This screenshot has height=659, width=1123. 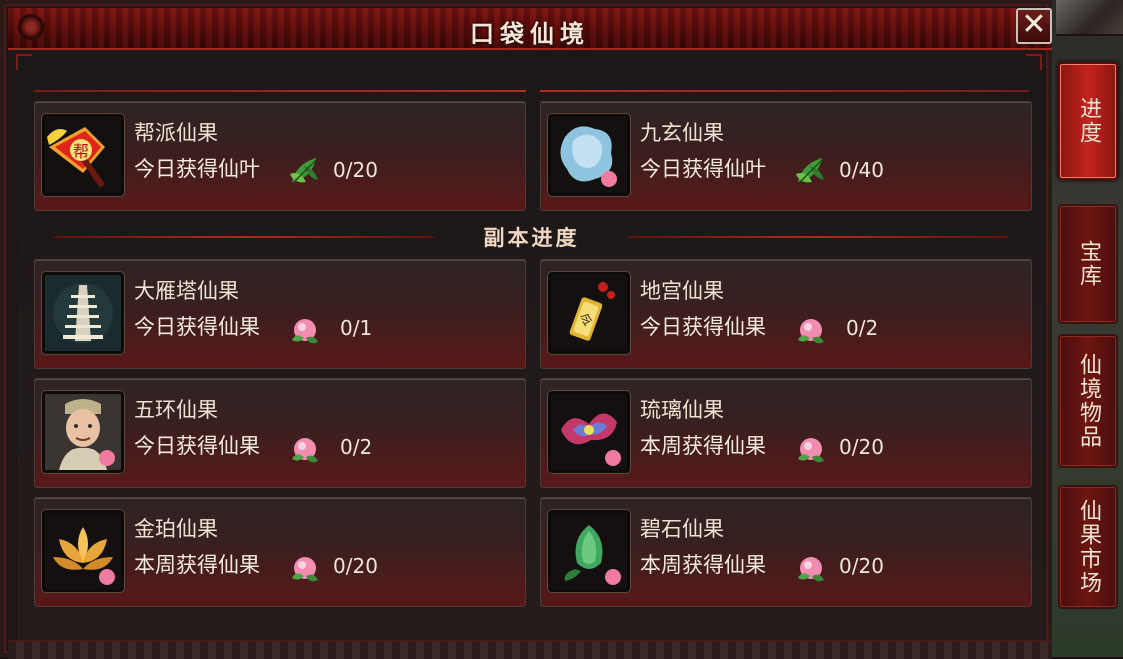 I want to click on blue-jade-icon, so click(x=589, y=155).